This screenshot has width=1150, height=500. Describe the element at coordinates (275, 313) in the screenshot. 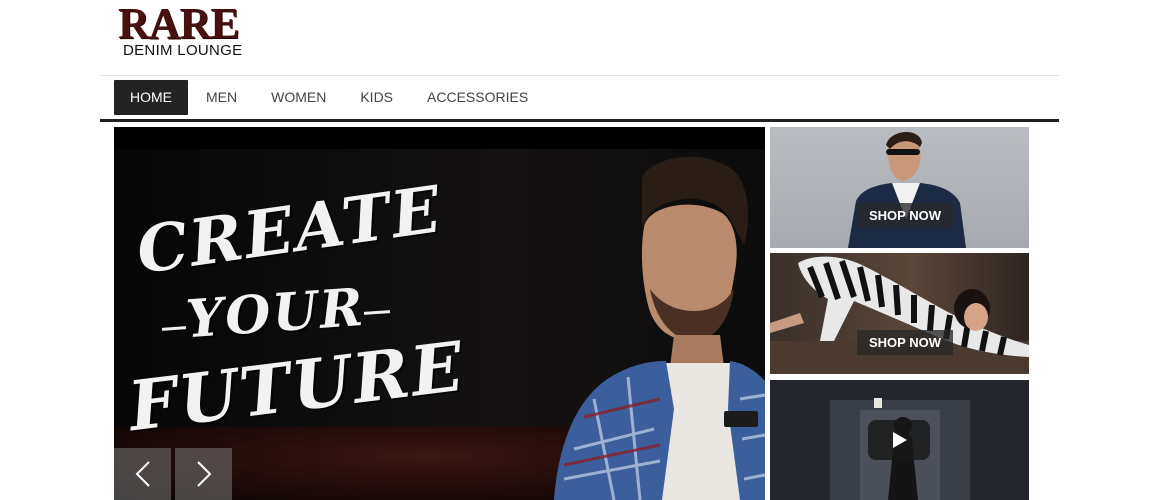

I see `hero-headline-line-2: YOUR` at that location.